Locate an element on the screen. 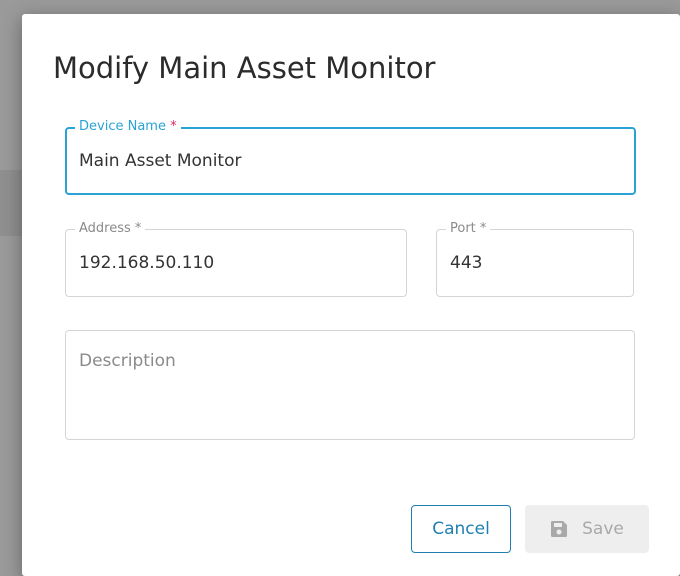 The height and width of the screenshot is (576, 680). floppy-disk-icon is located at coordinates (559, 529).